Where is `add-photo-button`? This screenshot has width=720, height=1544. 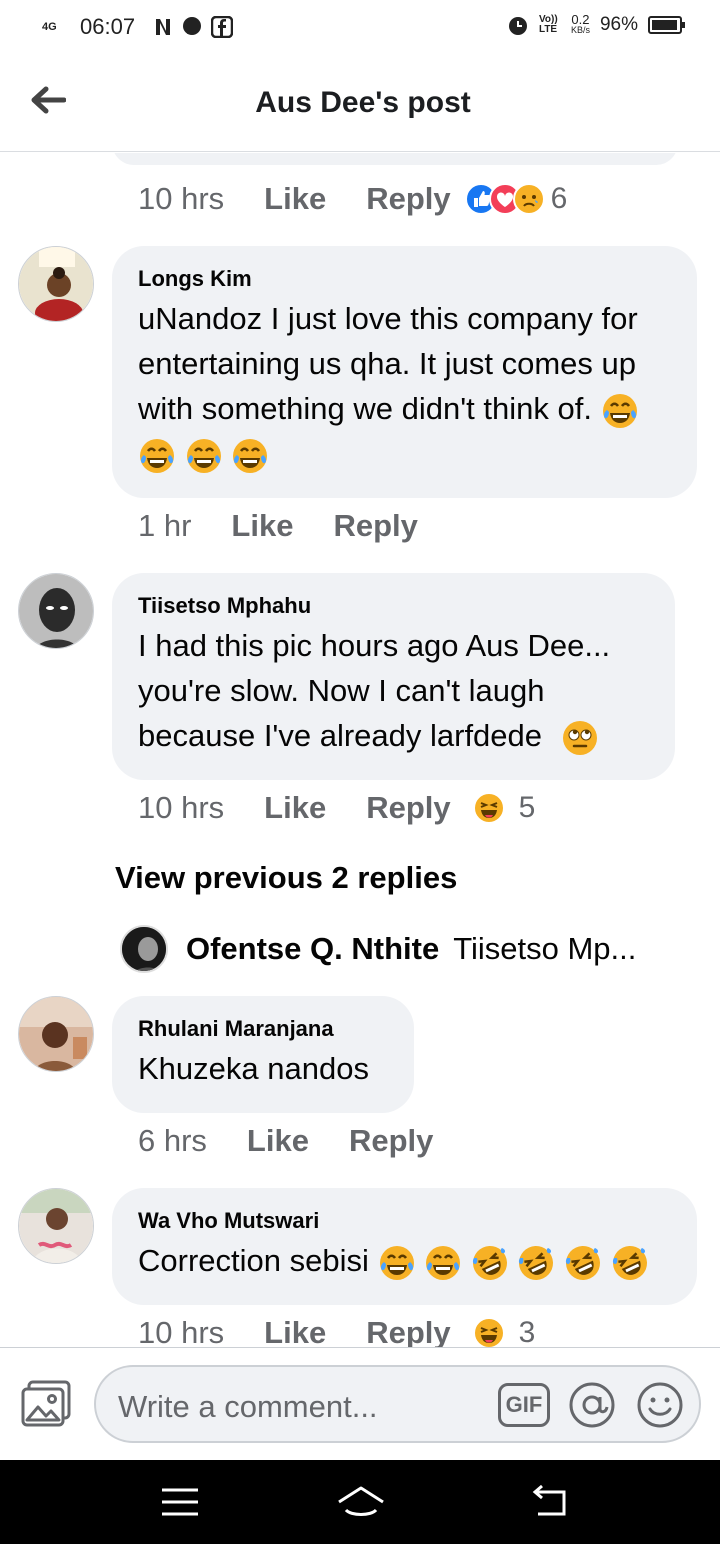 add-photo-button is located at coordinates (46, 1404).